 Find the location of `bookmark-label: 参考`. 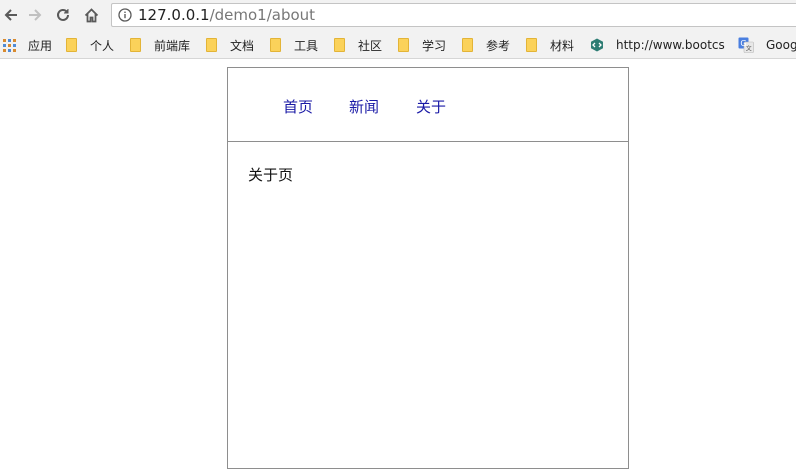

bookmark-label: 参考 is located at coordinates (498, 45).